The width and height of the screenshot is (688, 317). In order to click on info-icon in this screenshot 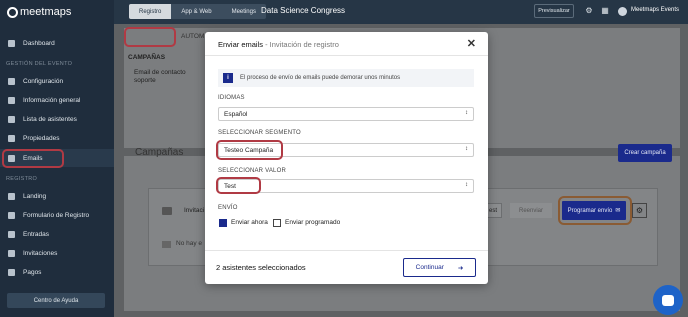, I will do `click(11, 100)`.